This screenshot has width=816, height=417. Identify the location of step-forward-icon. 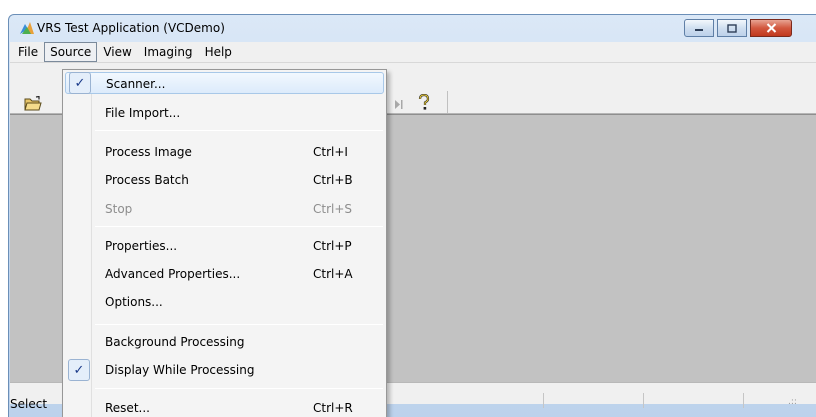
(399, 104).